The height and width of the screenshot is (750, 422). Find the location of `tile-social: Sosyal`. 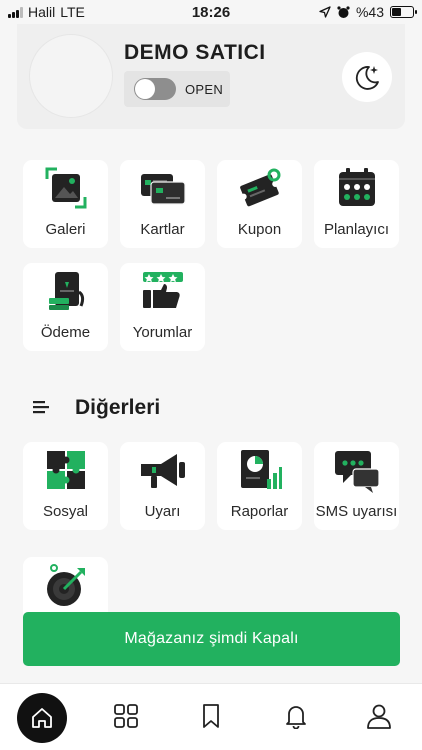

tile-social: Sosyal is located at coordinates (65, 486).